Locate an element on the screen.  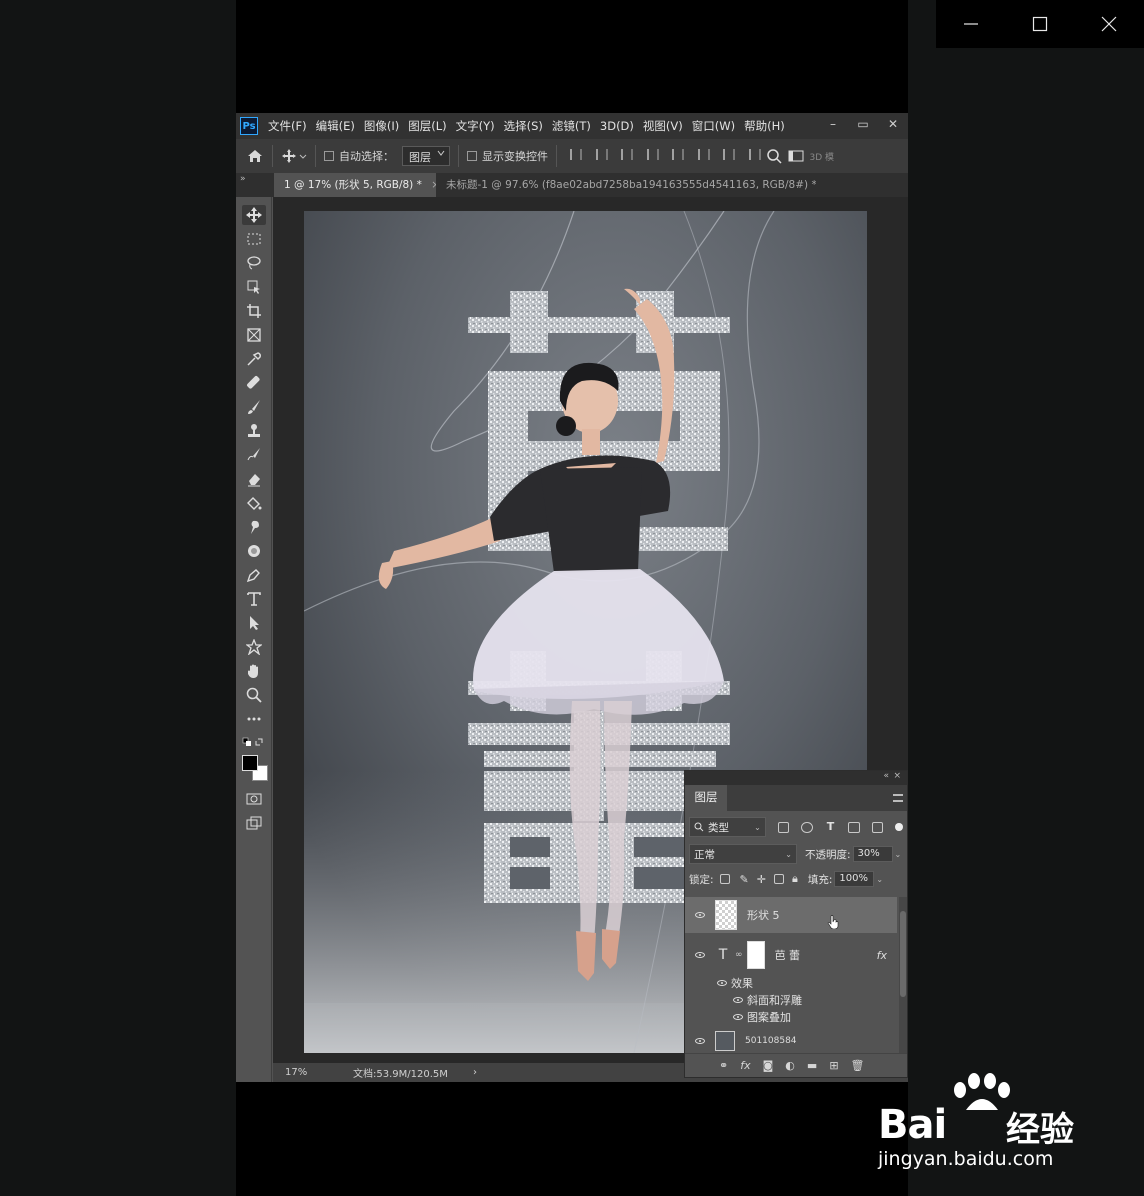
fx-badge: fx is located at coordinates (882, 955).